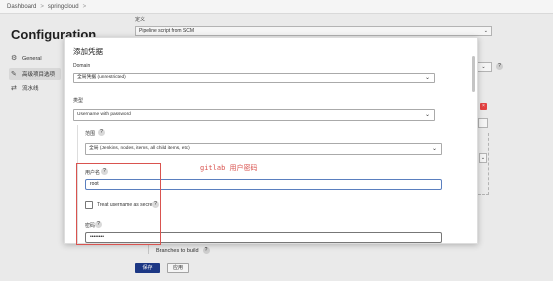 The image size is (553, 281). I want to click on kind-select: Username with password ⌄, so click(254, 115).